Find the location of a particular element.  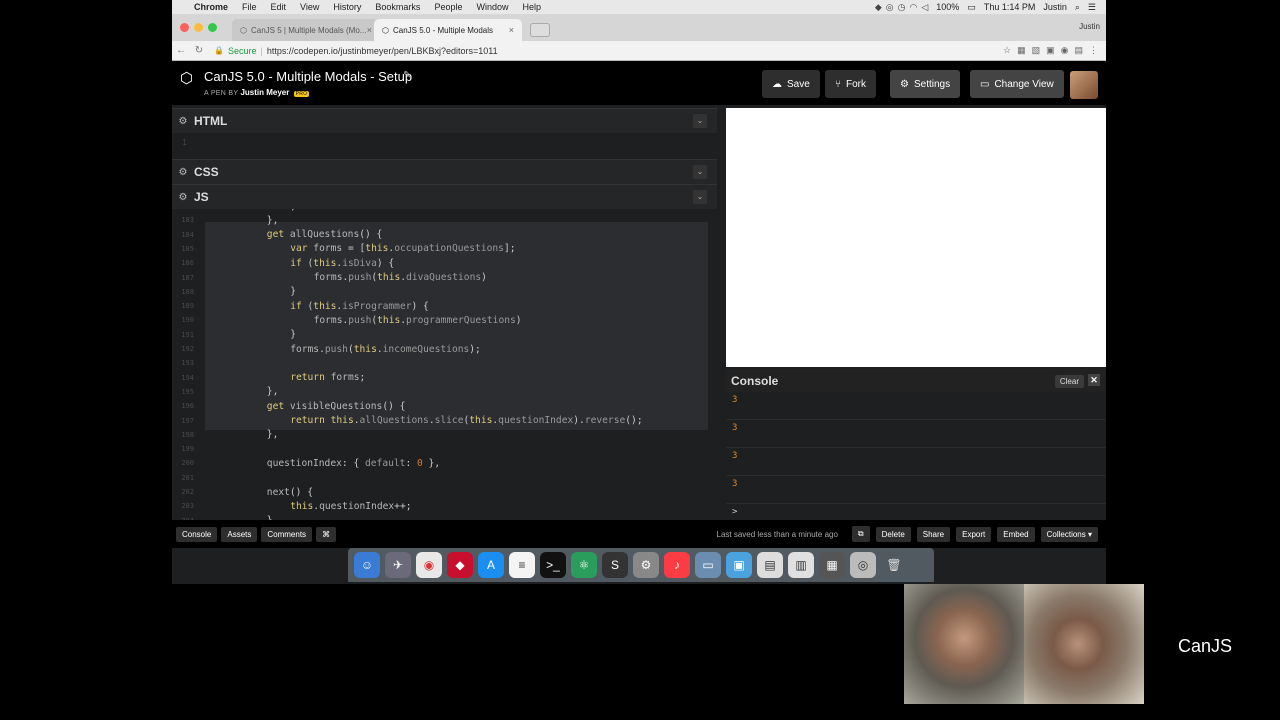

trash-icon: 🗑 is located at coordinates (894, 565).